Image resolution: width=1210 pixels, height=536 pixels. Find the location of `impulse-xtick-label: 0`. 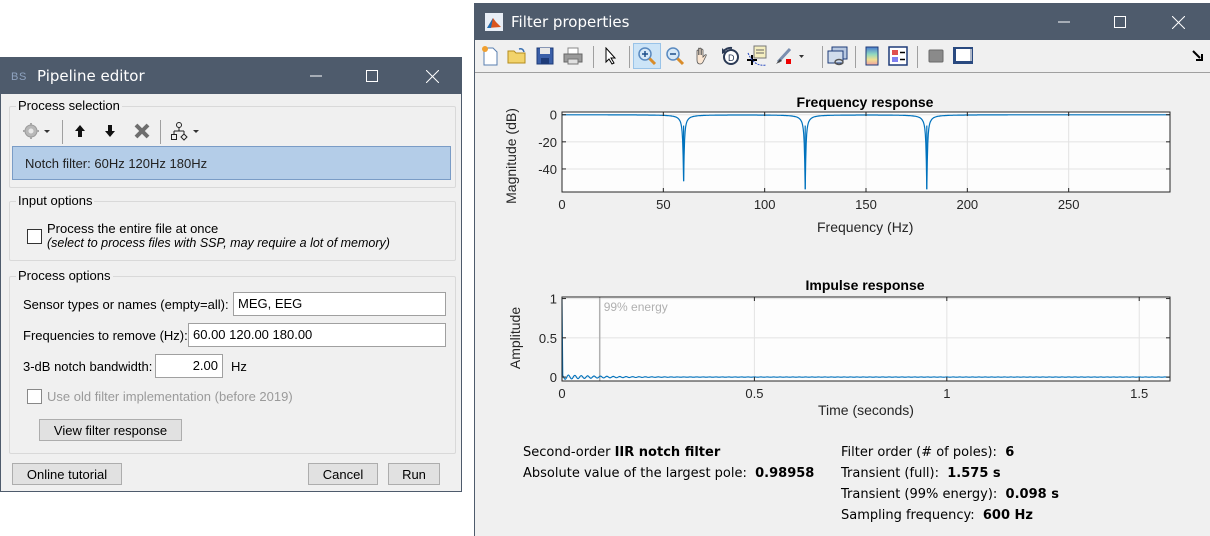

impulse-xtick-label: 0 is located at coordinates (561, 393).